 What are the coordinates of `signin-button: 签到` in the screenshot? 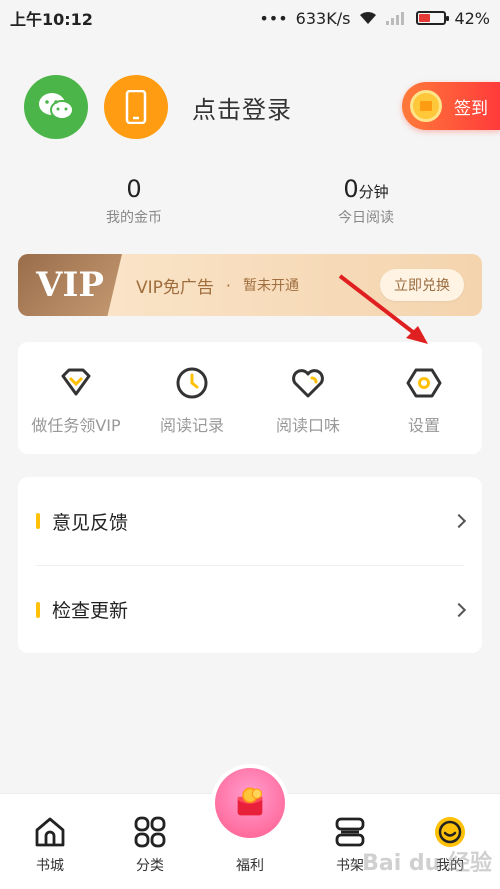 It's located at (451, 106).